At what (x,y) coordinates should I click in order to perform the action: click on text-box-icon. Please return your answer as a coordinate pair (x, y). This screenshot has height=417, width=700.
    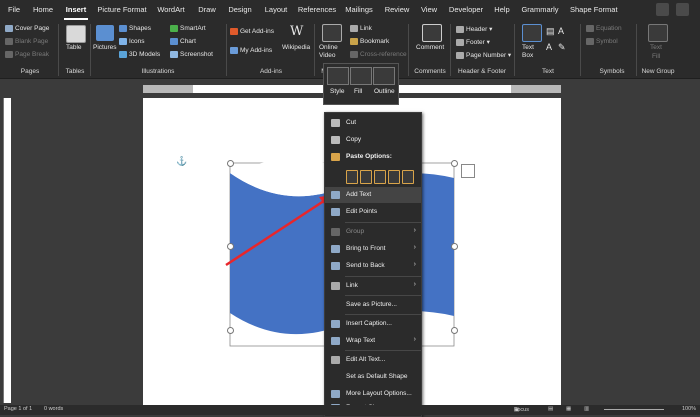
    Looking at the image, I should click on (532, 33).